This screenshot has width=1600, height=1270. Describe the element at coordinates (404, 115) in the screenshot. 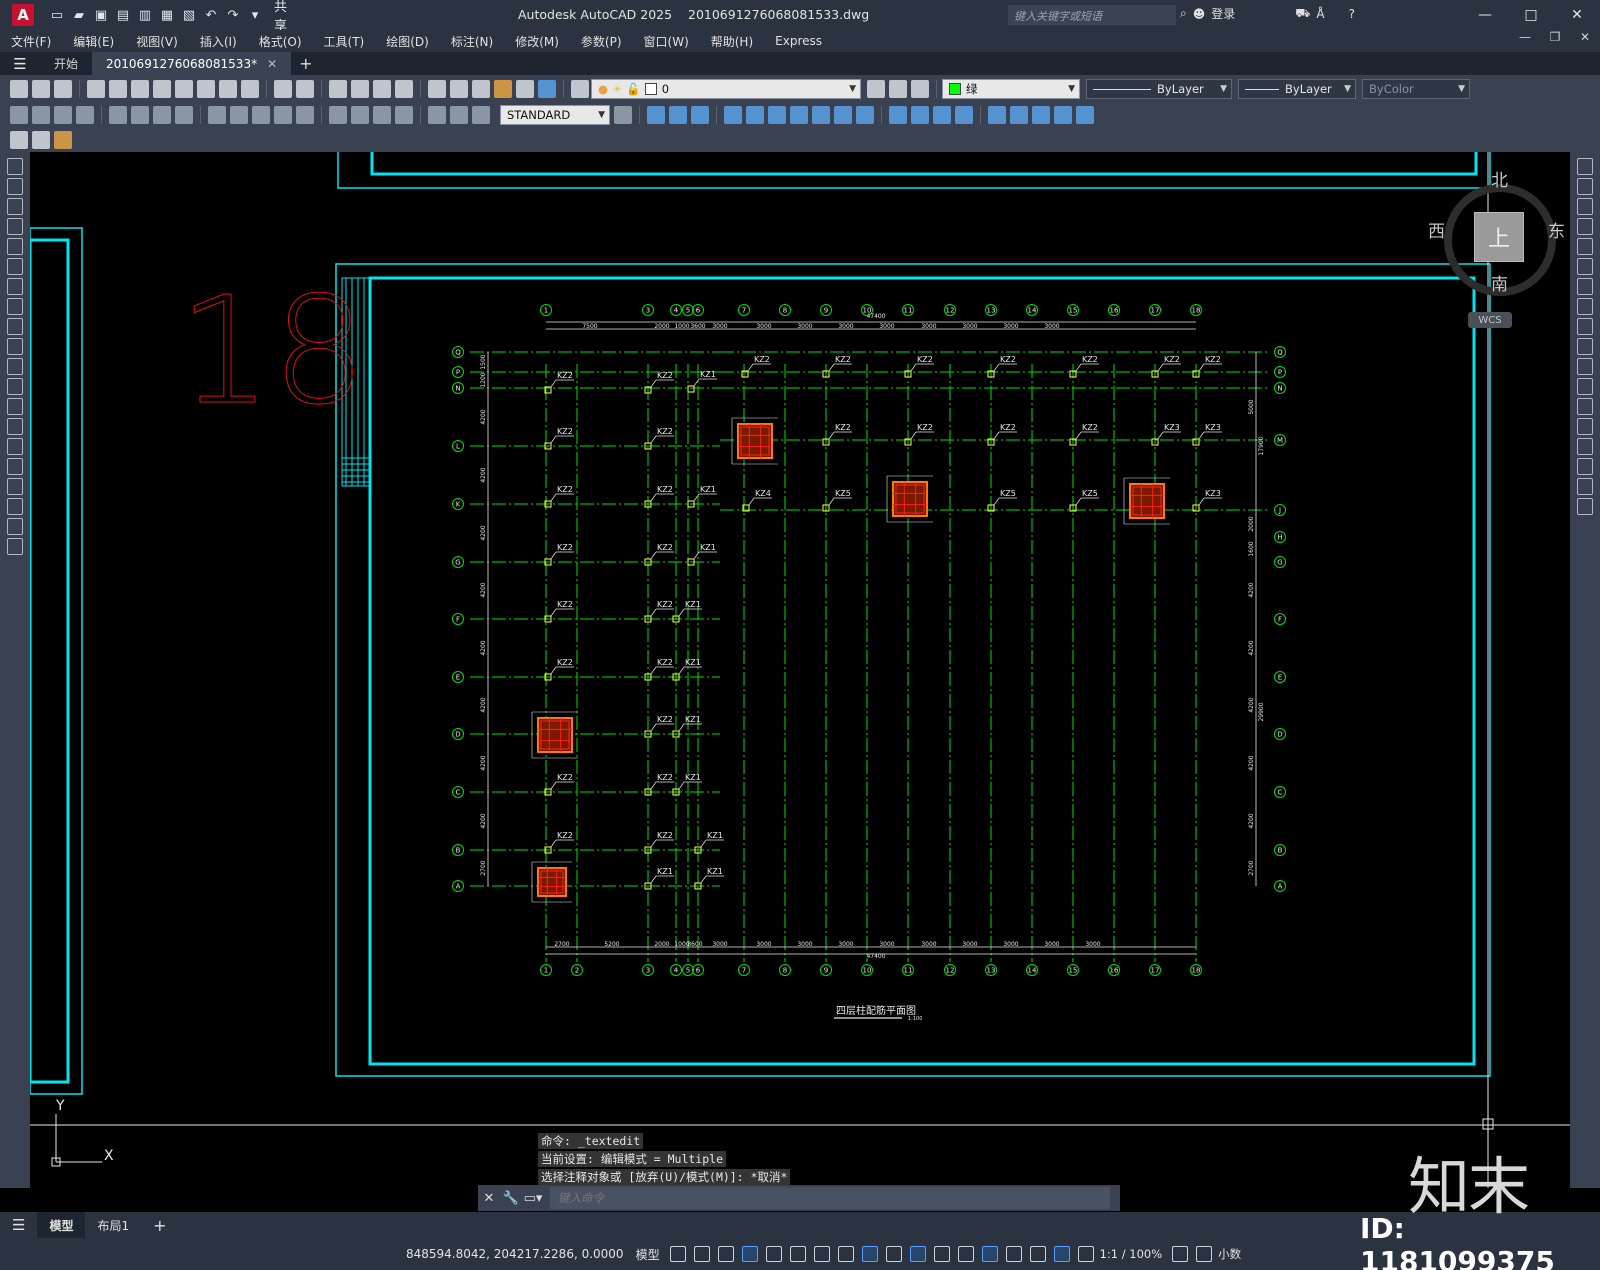

I see `jogged-linear-icon` at that location.